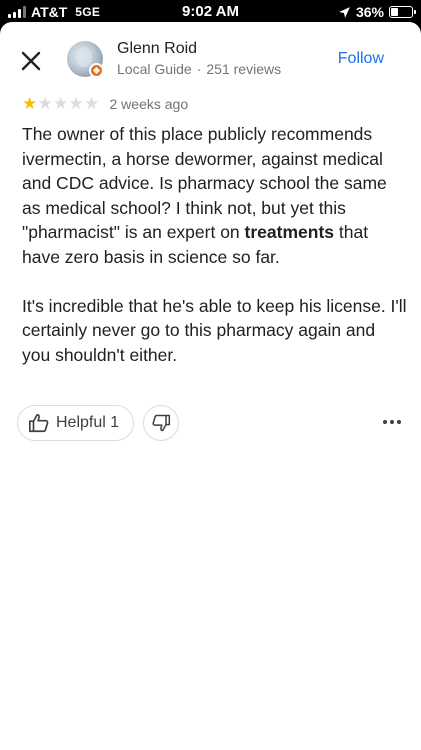 This screenshot has height=750, width=421. I want to click on reviewer-review-count: 251 reviews, so click(244, 69).